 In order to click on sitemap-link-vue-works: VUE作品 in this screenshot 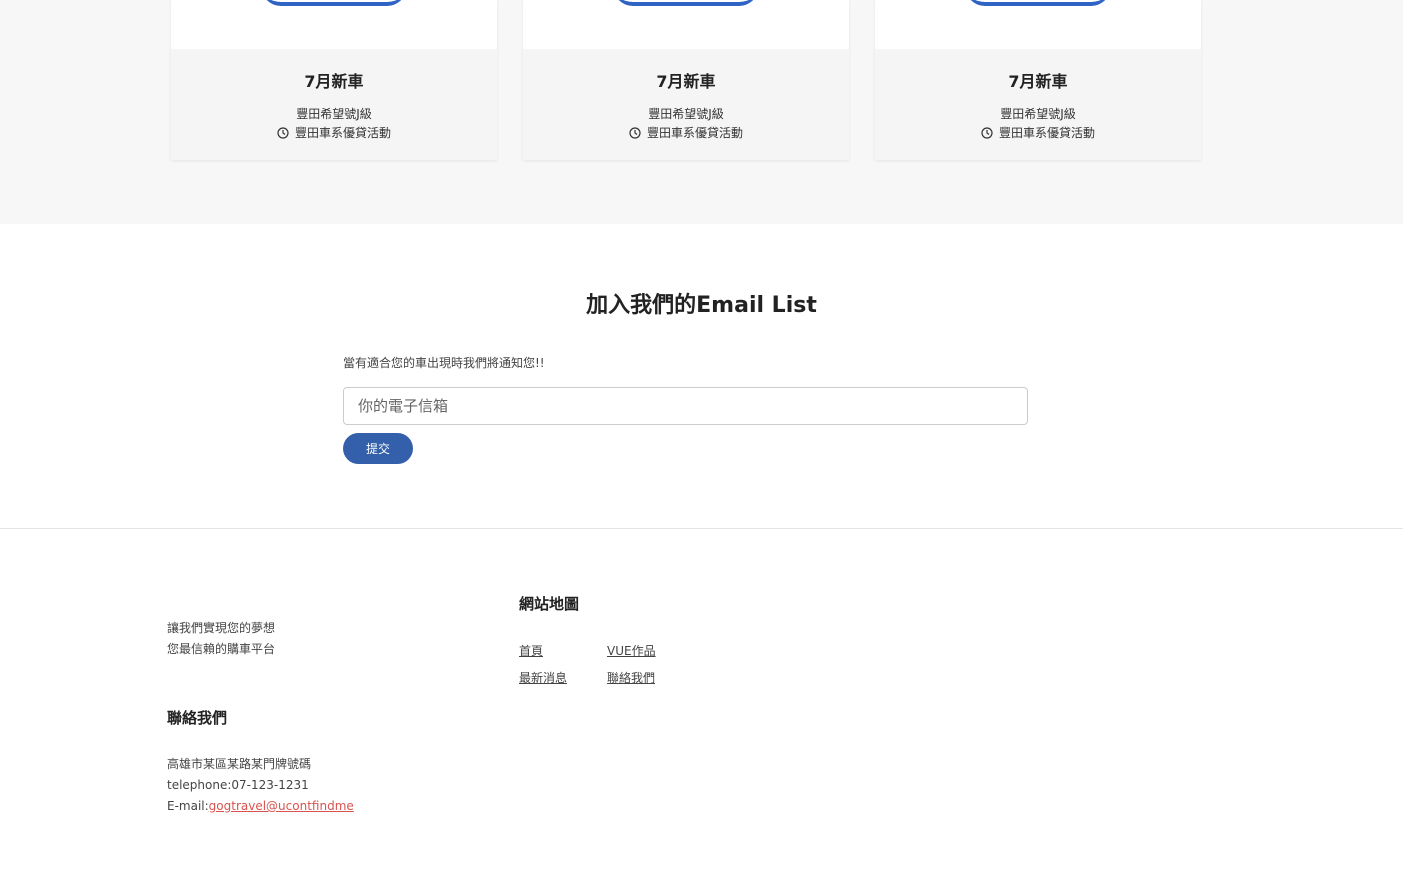, I will do `click(631, 650)`.